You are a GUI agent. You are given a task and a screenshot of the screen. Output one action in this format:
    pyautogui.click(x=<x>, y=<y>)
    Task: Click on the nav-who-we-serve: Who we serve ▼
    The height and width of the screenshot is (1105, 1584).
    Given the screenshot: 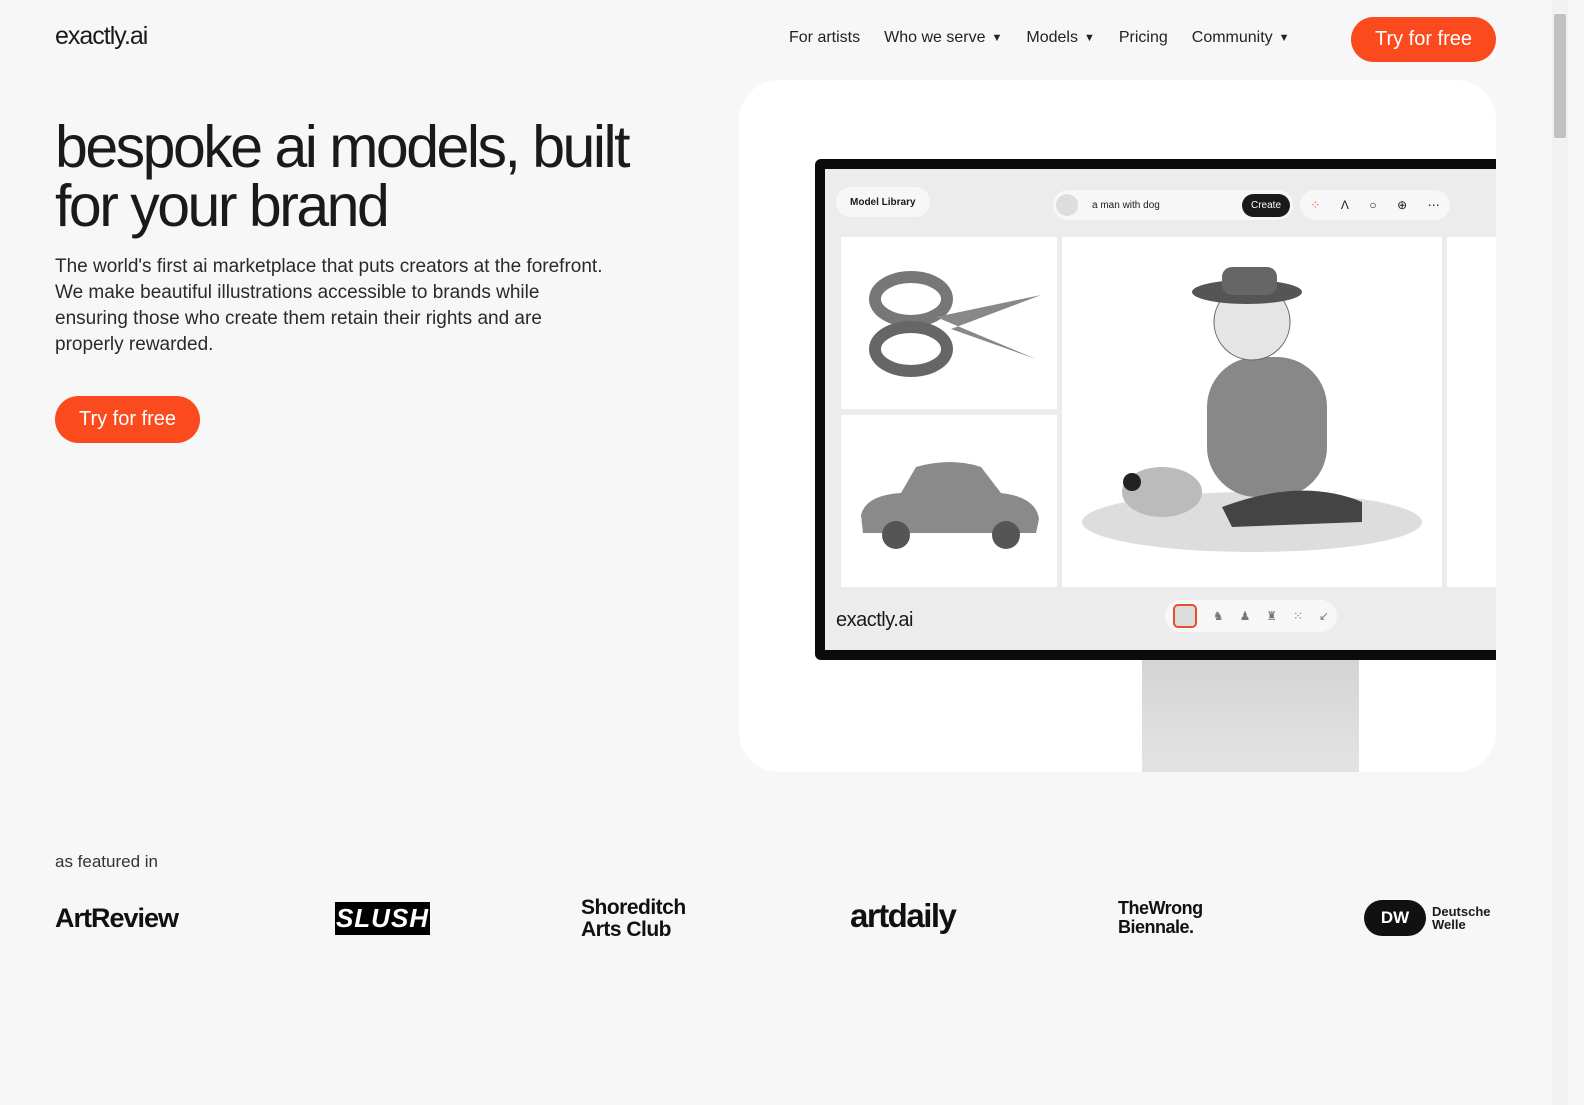 What is the action you would take?
    pyautogui.click(x=943, y=38)
    